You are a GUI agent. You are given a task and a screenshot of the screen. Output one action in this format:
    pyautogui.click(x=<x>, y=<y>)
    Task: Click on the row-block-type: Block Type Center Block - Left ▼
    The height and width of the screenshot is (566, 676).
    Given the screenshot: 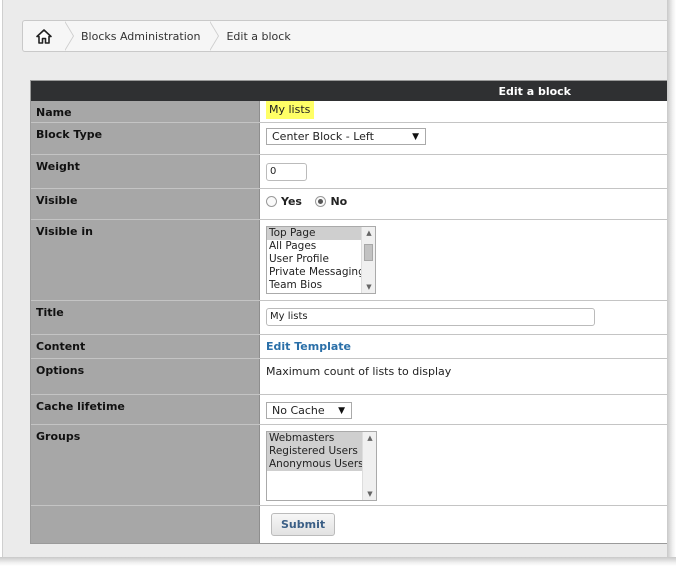 What is the action you would take?
    pyautogui.click(x=349, y=139)
    